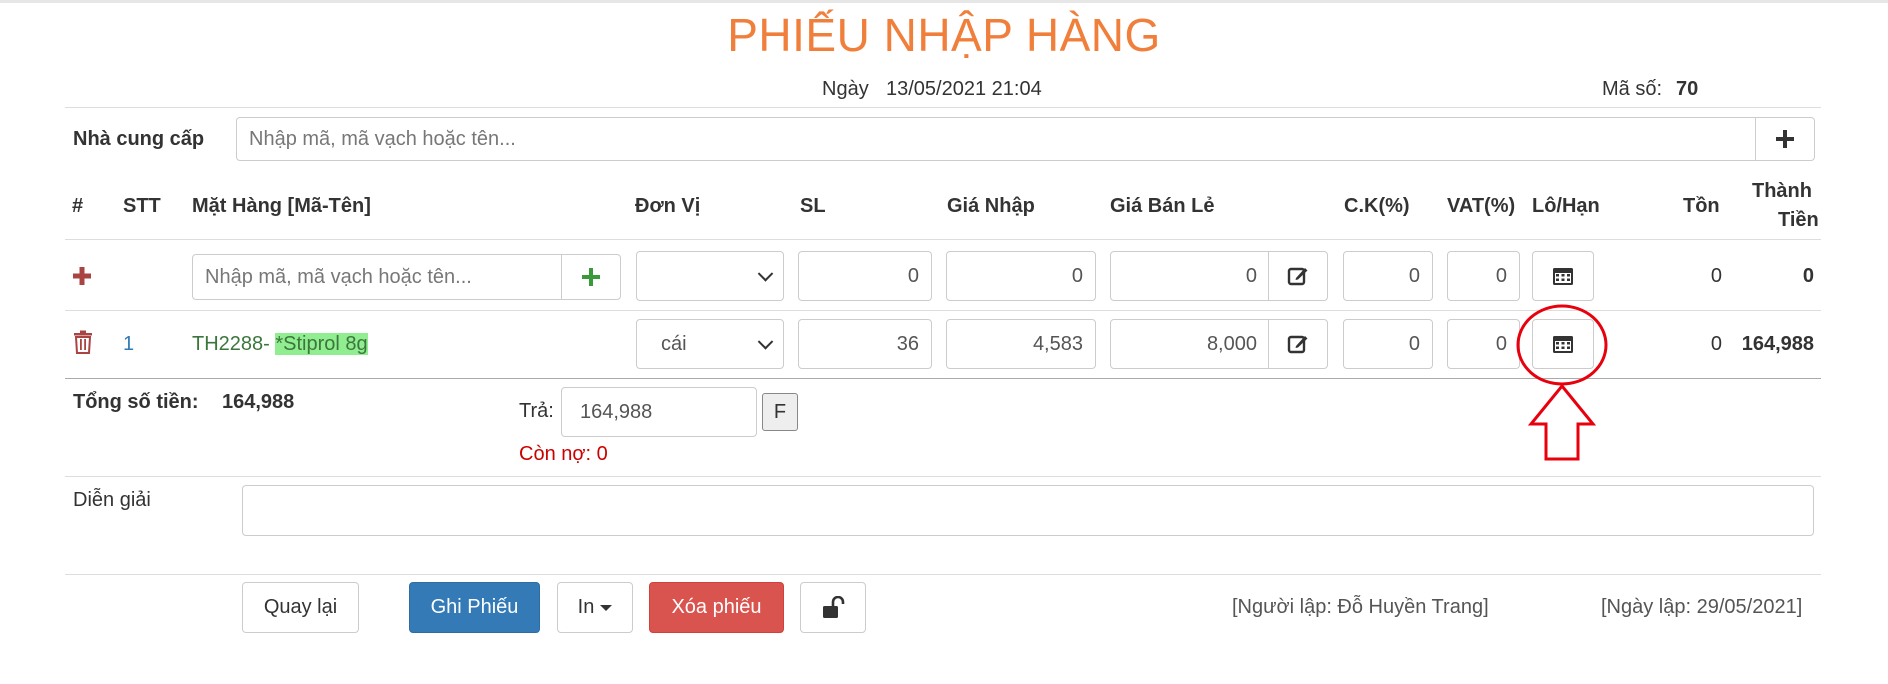 The width and height of the screenshot is (1888, 684). Describe the element at coordinates (129, 344) in the screenshot. I see `row-stt: 1` at that location.